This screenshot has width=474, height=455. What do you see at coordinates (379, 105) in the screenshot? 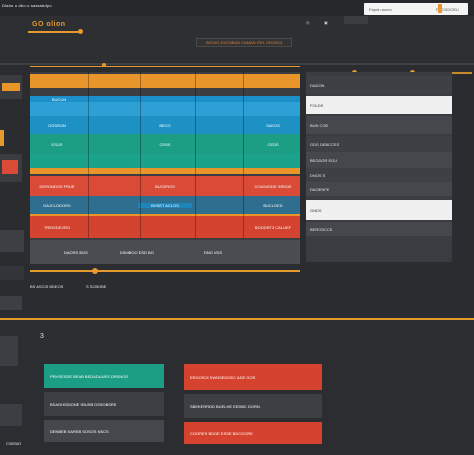
I see `side-item-active: FOLDS` at bounding box center [379, 105].